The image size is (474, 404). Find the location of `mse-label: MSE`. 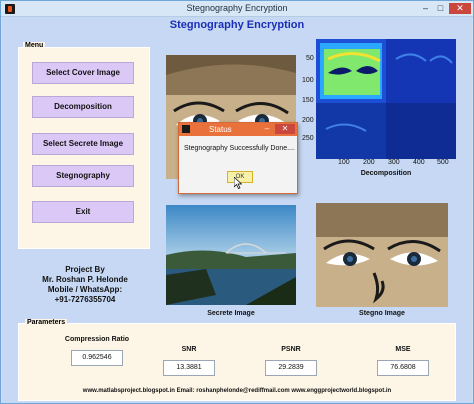

mse-label: MSE is located at coordinates (403, 349).